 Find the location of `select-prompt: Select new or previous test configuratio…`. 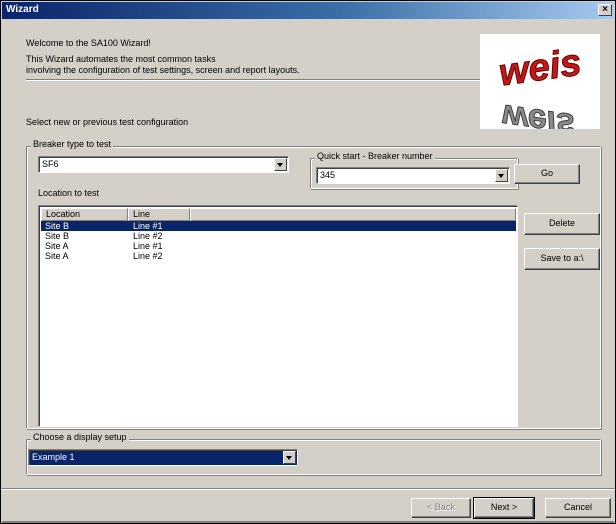

select-prompt: Select new or previous test configuratio… is located at coordinates (107, 122).